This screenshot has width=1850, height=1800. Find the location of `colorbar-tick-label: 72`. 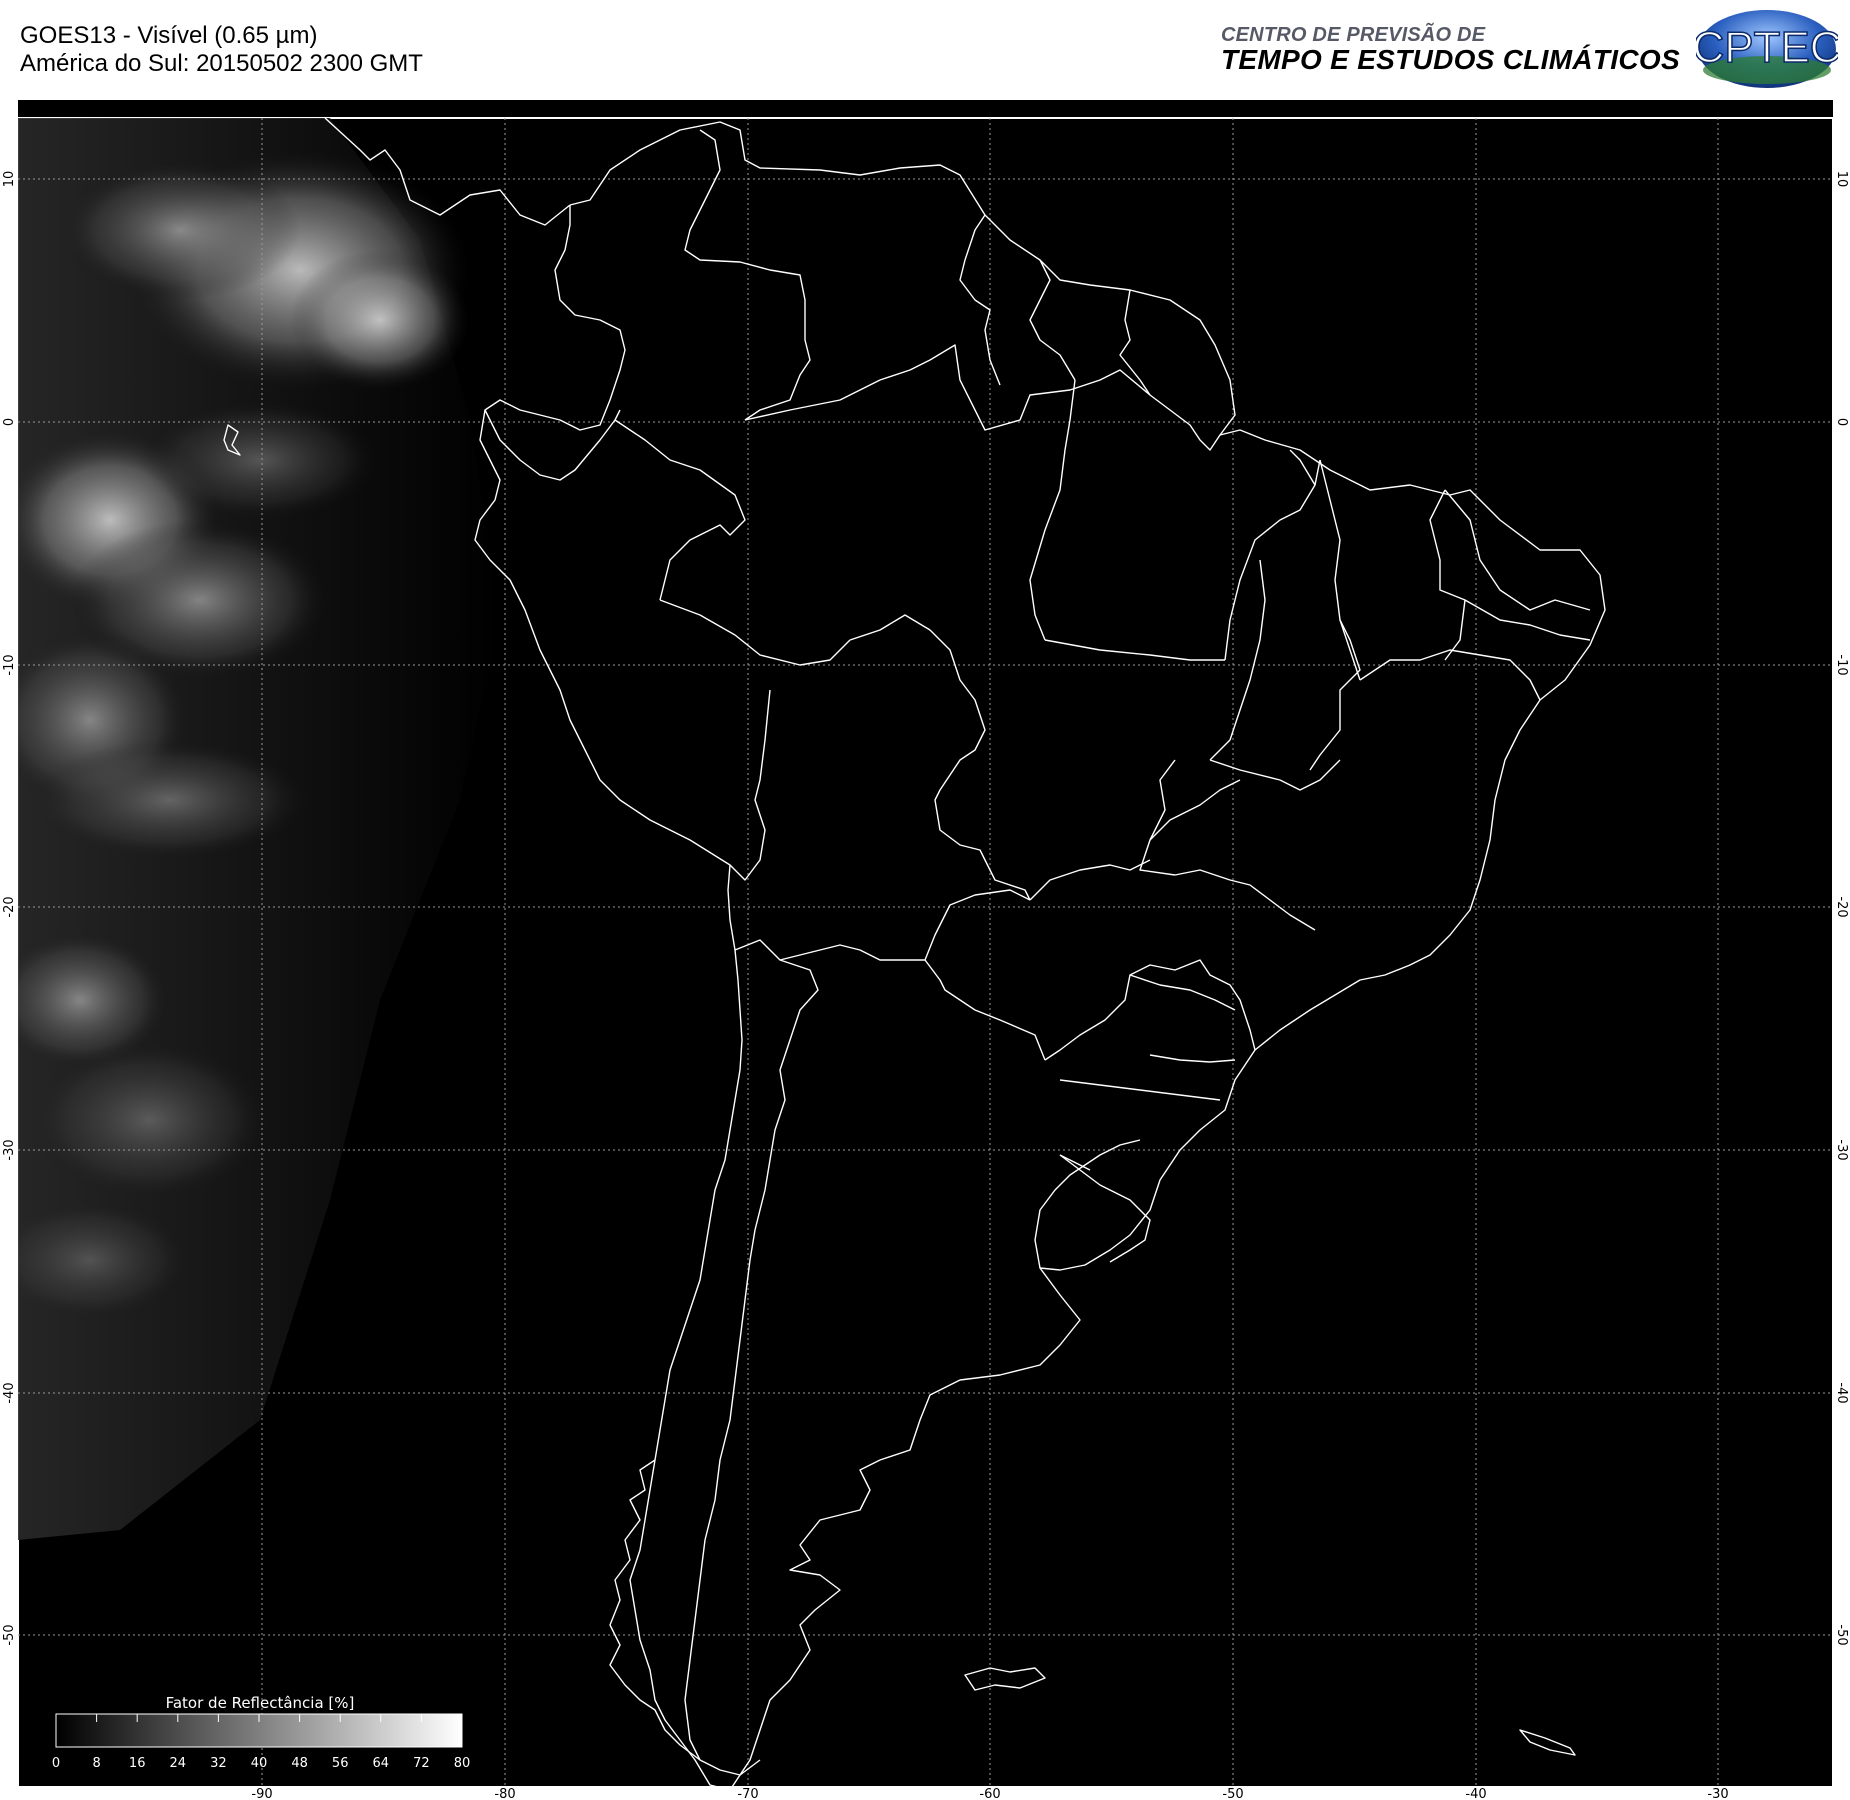

colorbar-tick-label: 72 is located at coordinates (421, 1763).